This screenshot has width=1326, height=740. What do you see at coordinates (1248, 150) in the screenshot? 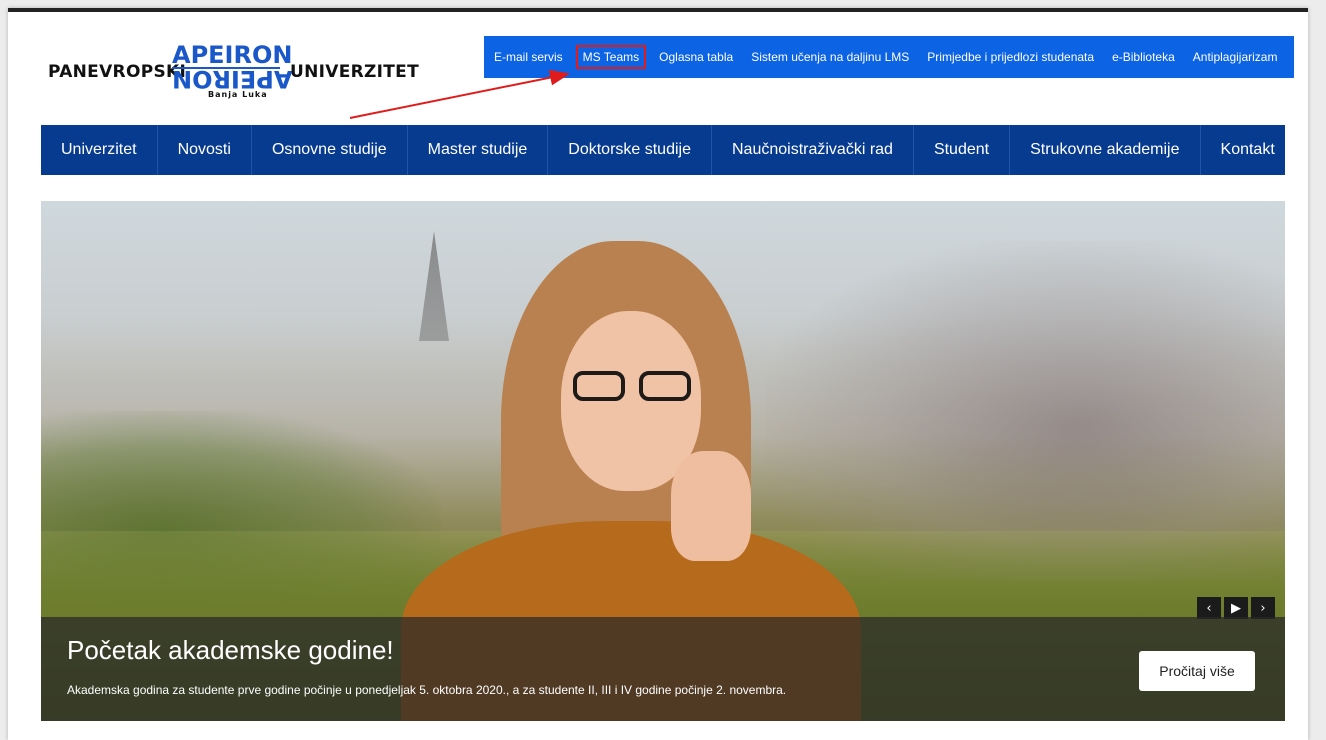
I see `nav-kontakt: Kontakt` at bounding box center [1248, 150].